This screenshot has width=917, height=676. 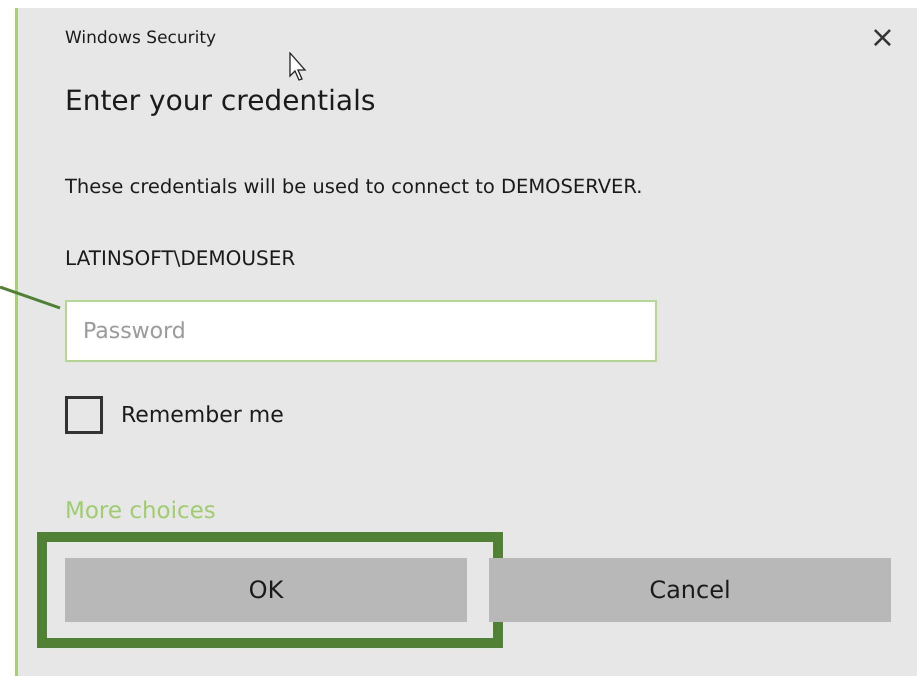 I want to click on dialog-heading: Enter your credentials, so click(x=220, y=100).